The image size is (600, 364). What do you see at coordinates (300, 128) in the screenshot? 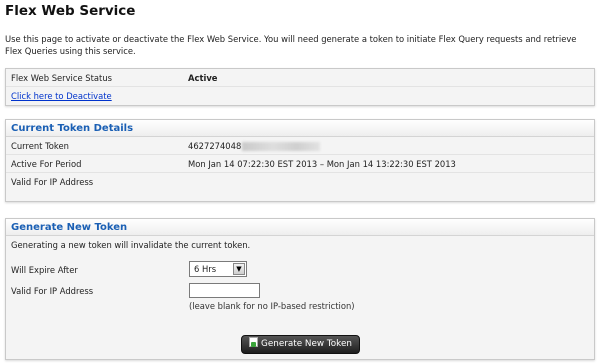
I see `current-token-heading: Current Token Details` at bounding box center [300, 128].